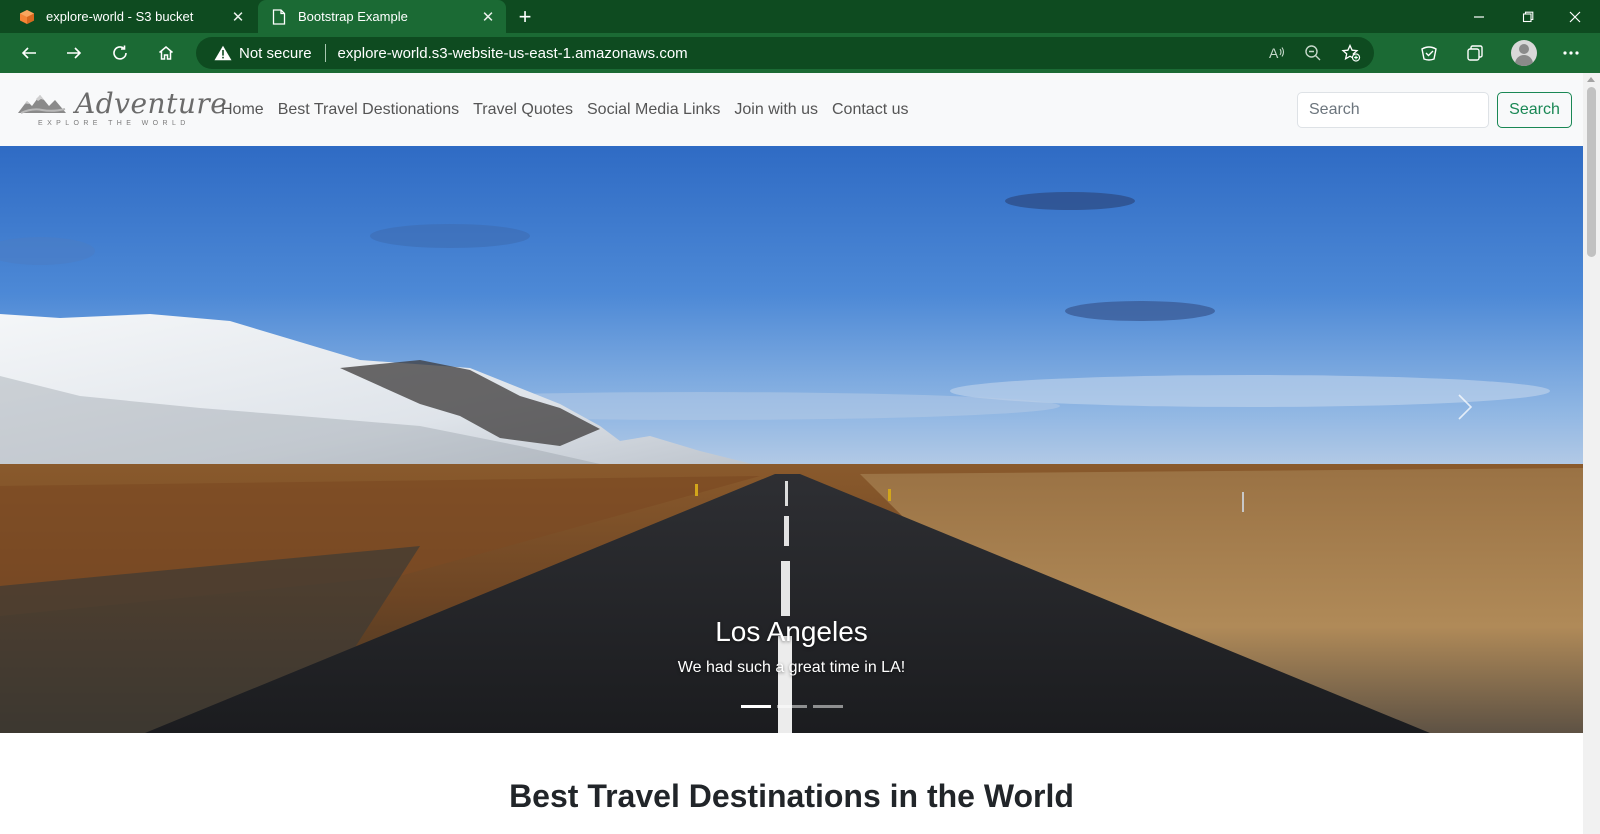 The height and width of the screenshot is (834, 1600). Describe the element at coordinates (166, 53) in the screenshot. I see `home-icon` at that location.